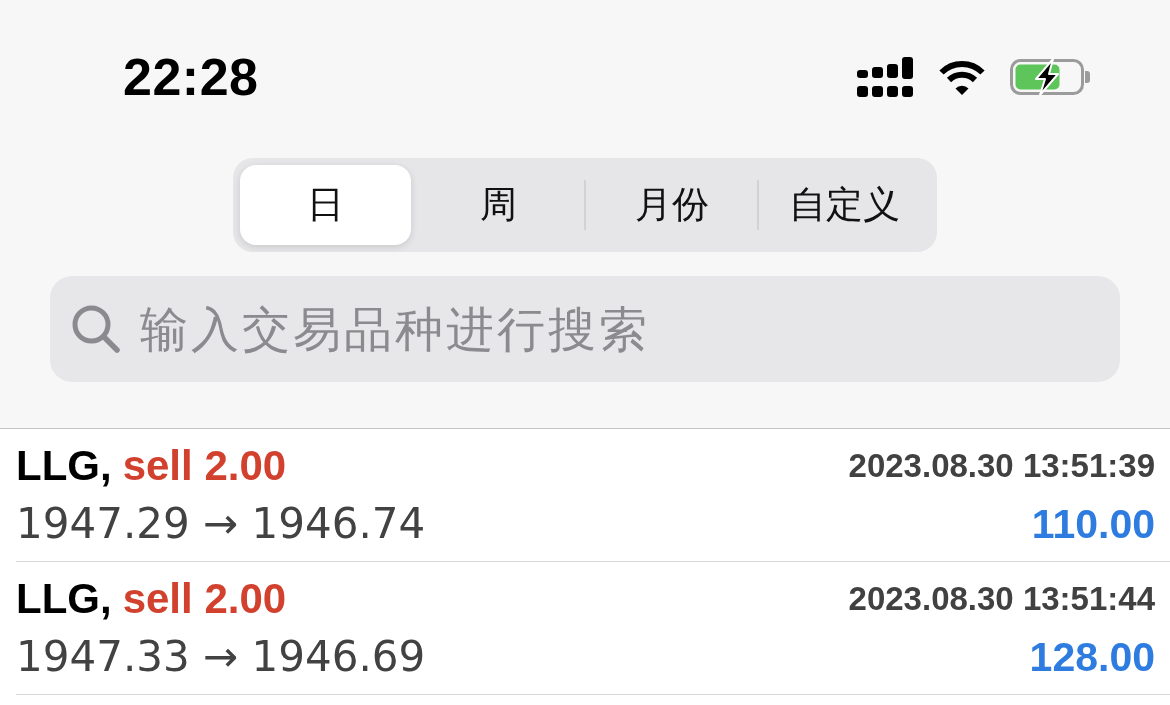  I want to click on price-change: 1947.29 → 1946.74, so click(221, 524).